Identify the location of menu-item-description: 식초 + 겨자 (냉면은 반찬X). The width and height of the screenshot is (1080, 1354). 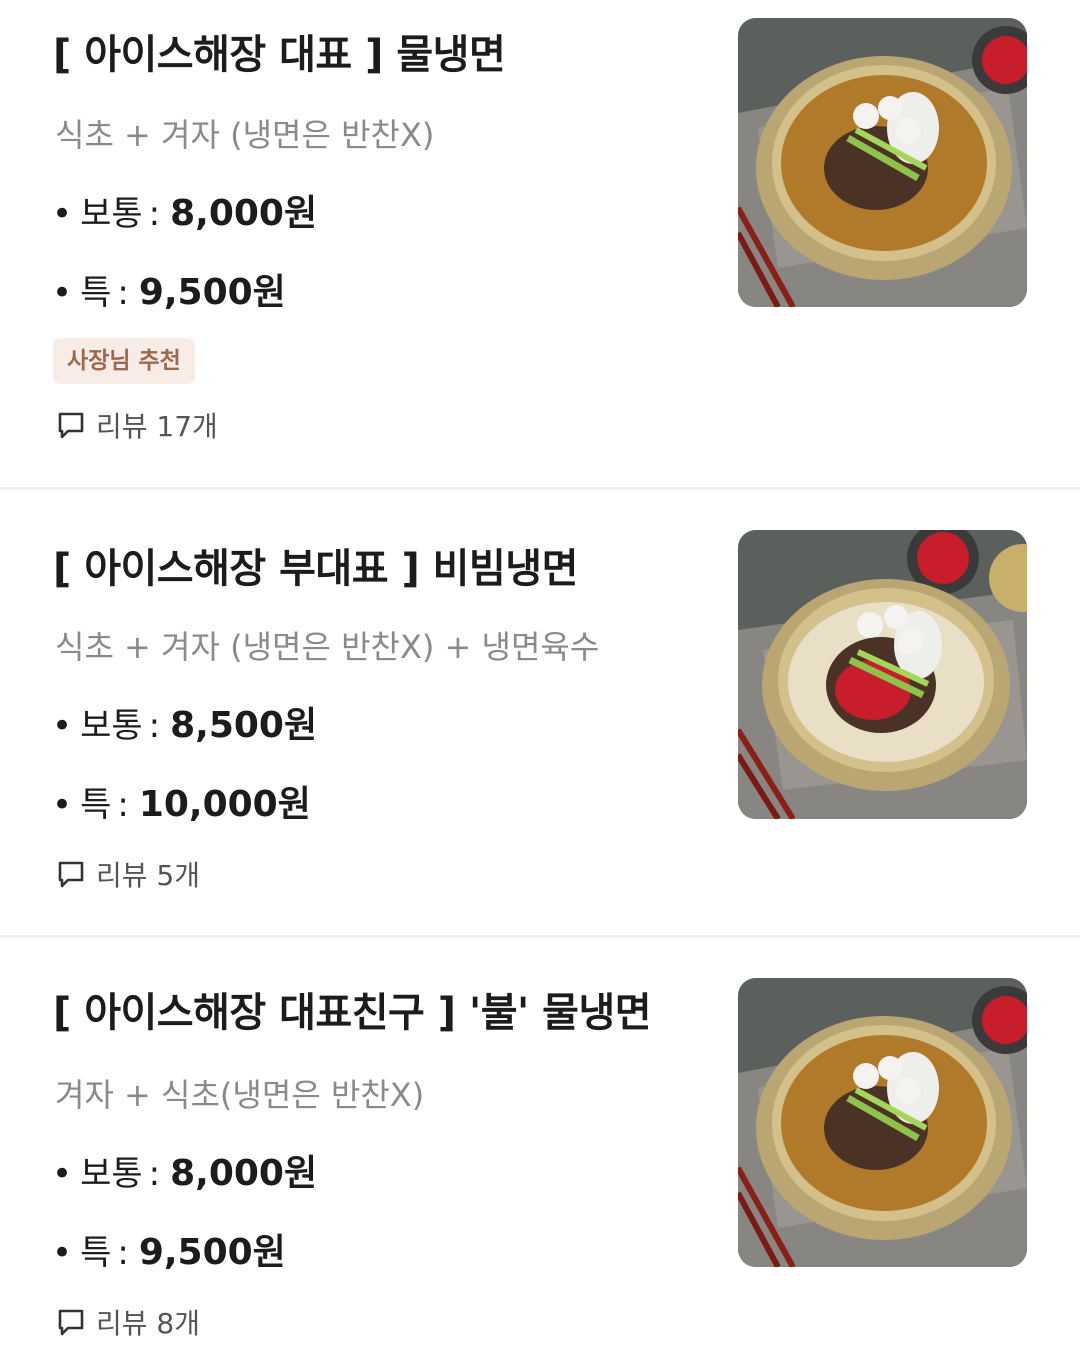
(245, 135).